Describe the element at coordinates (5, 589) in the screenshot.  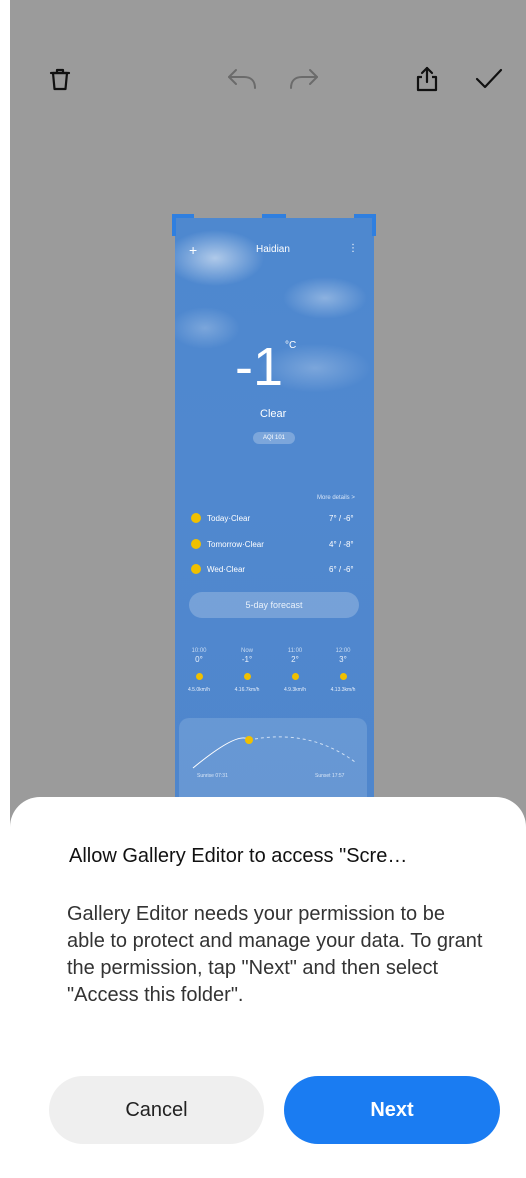
I see `left-edge` at that location.